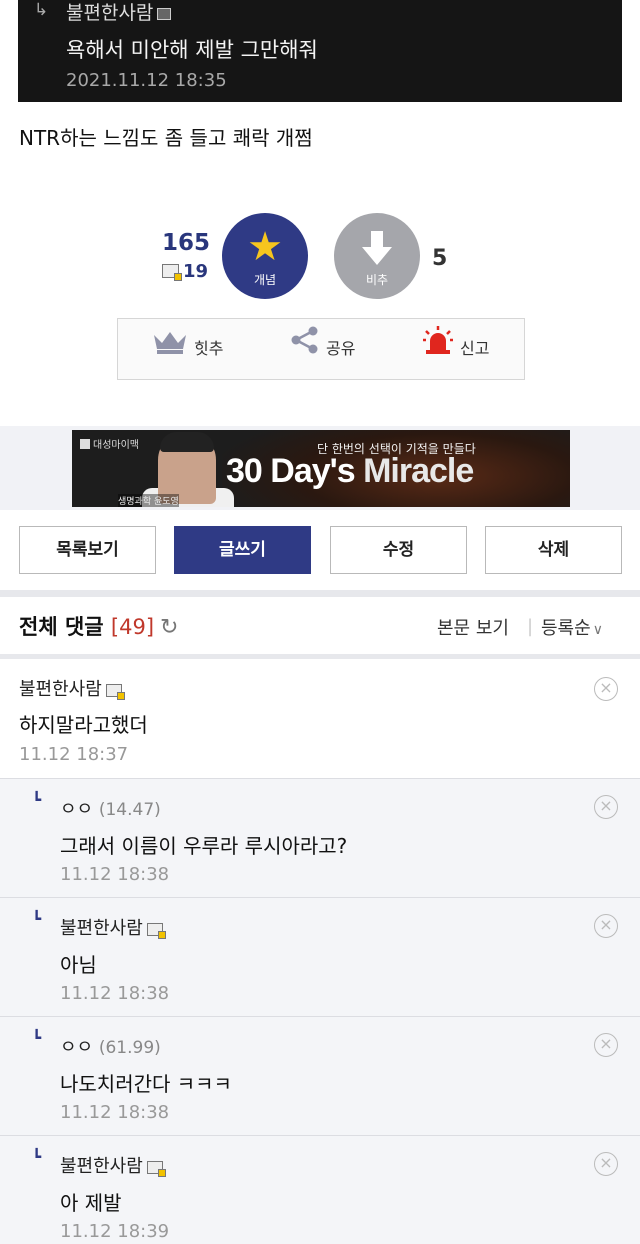  What do you see at coordinates (242, 550) in the screenshot?
I see `write-button: 글쓰기` at bounding box center [242, 550].